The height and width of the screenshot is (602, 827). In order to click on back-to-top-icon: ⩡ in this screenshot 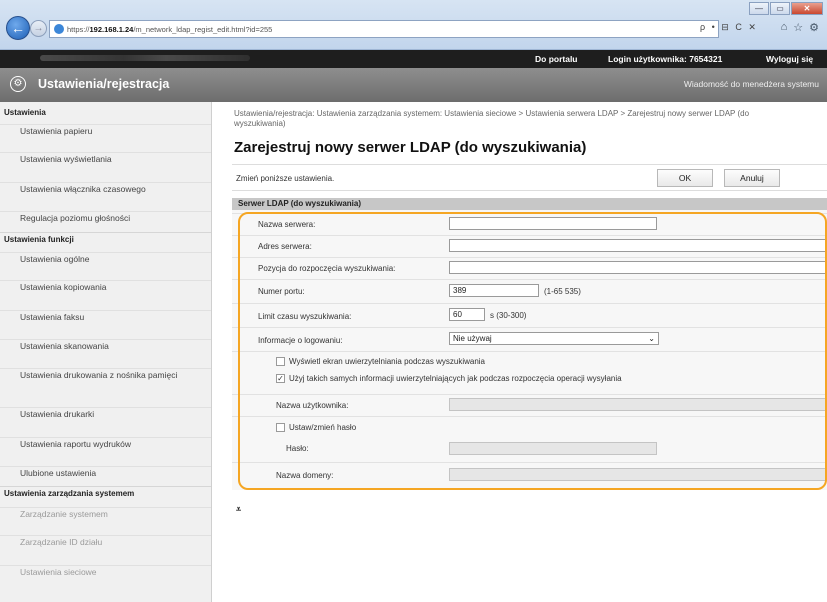, I will do `click(238, 509)`.